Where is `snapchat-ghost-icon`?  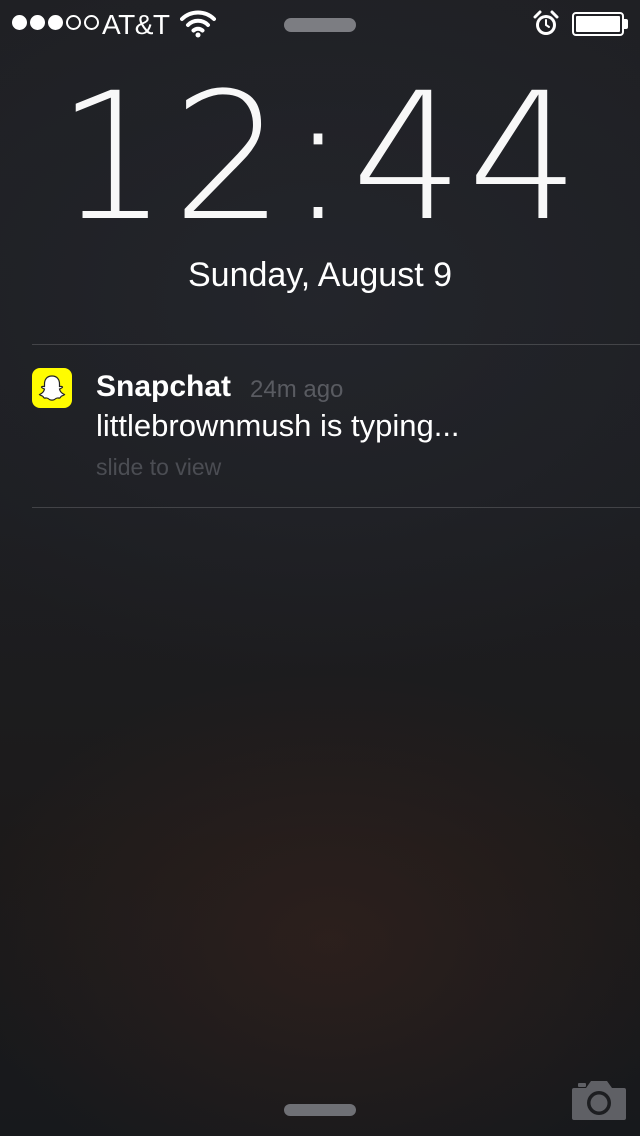 snapchat-ghost-icon is located at coordinates (52, 388).